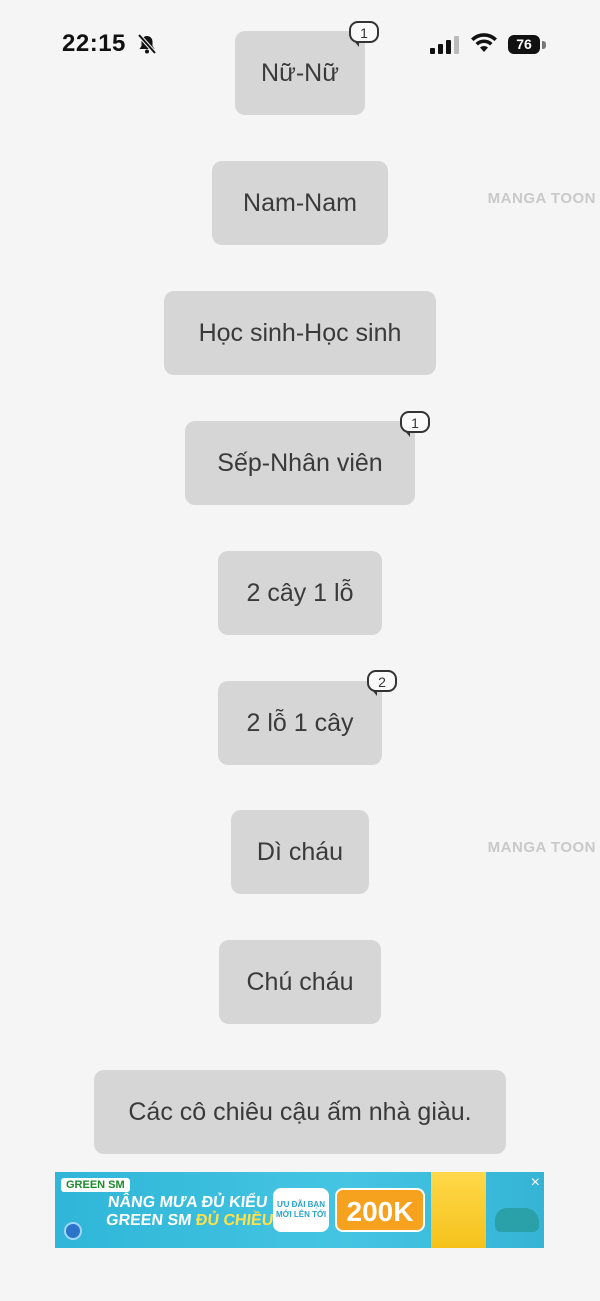 The width and height of the screenshot is (600, 1301). Describe the element at coordinates (544, 45) in the screenshot. I see `battery-tip` at that location.